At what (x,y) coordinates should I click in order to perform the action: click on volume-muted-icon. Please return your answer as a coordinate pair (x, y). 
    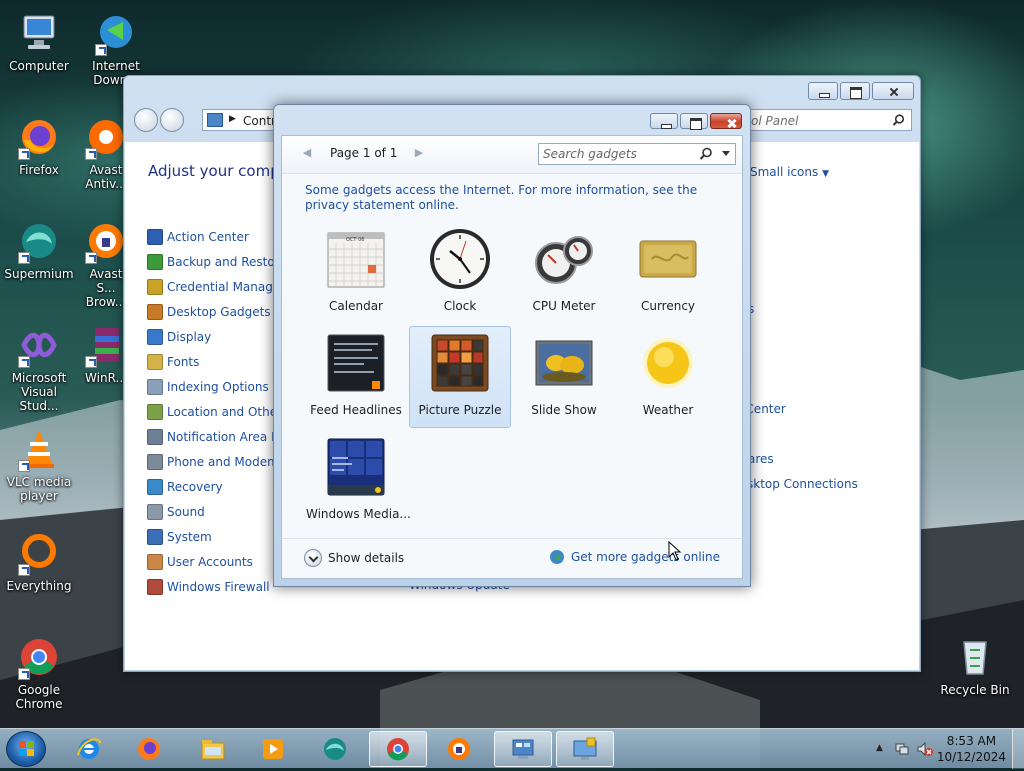
    Looking at the image, I should click on (925, 749).